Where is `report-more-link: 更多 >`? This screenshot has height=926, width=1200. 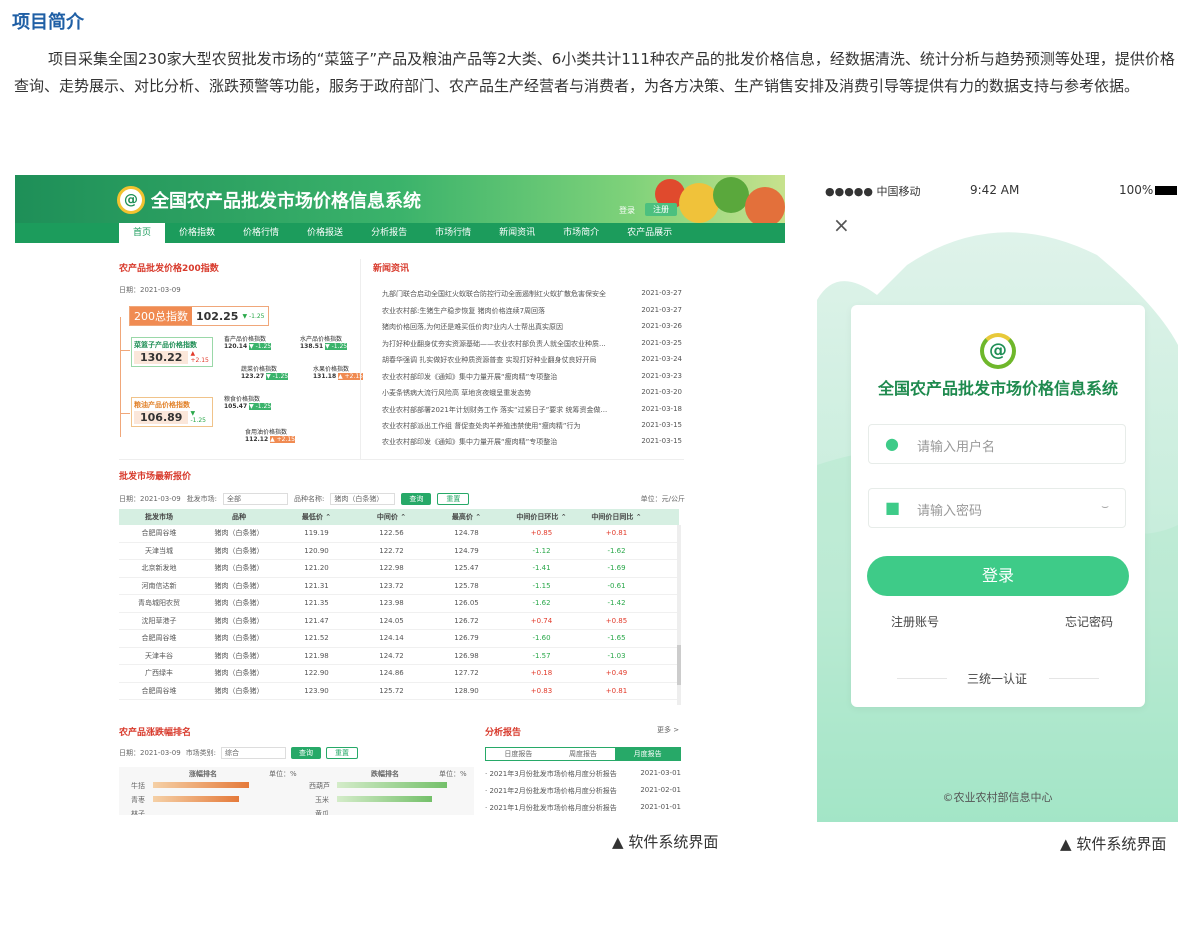
report-more-link: 更多 > is located at coordinates (668, 730).